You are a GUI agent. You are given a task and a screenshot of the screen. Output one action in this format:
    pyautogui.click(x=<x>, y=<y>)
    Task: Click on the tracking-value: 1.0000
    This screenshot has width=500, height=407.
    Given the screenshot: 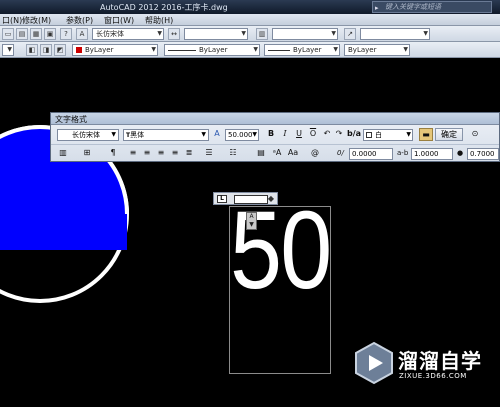 What is the action you would take?
    pyautogui.click(x=426, y=154)
    